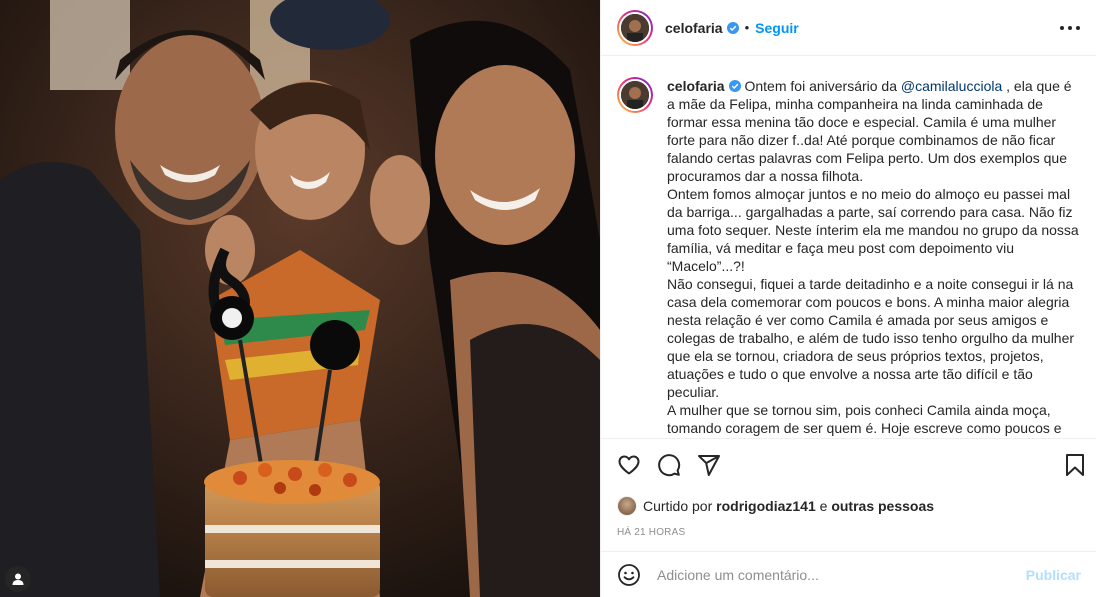 The image size is (1096, 597). I want to click on comment-icon, so click(669, 465).